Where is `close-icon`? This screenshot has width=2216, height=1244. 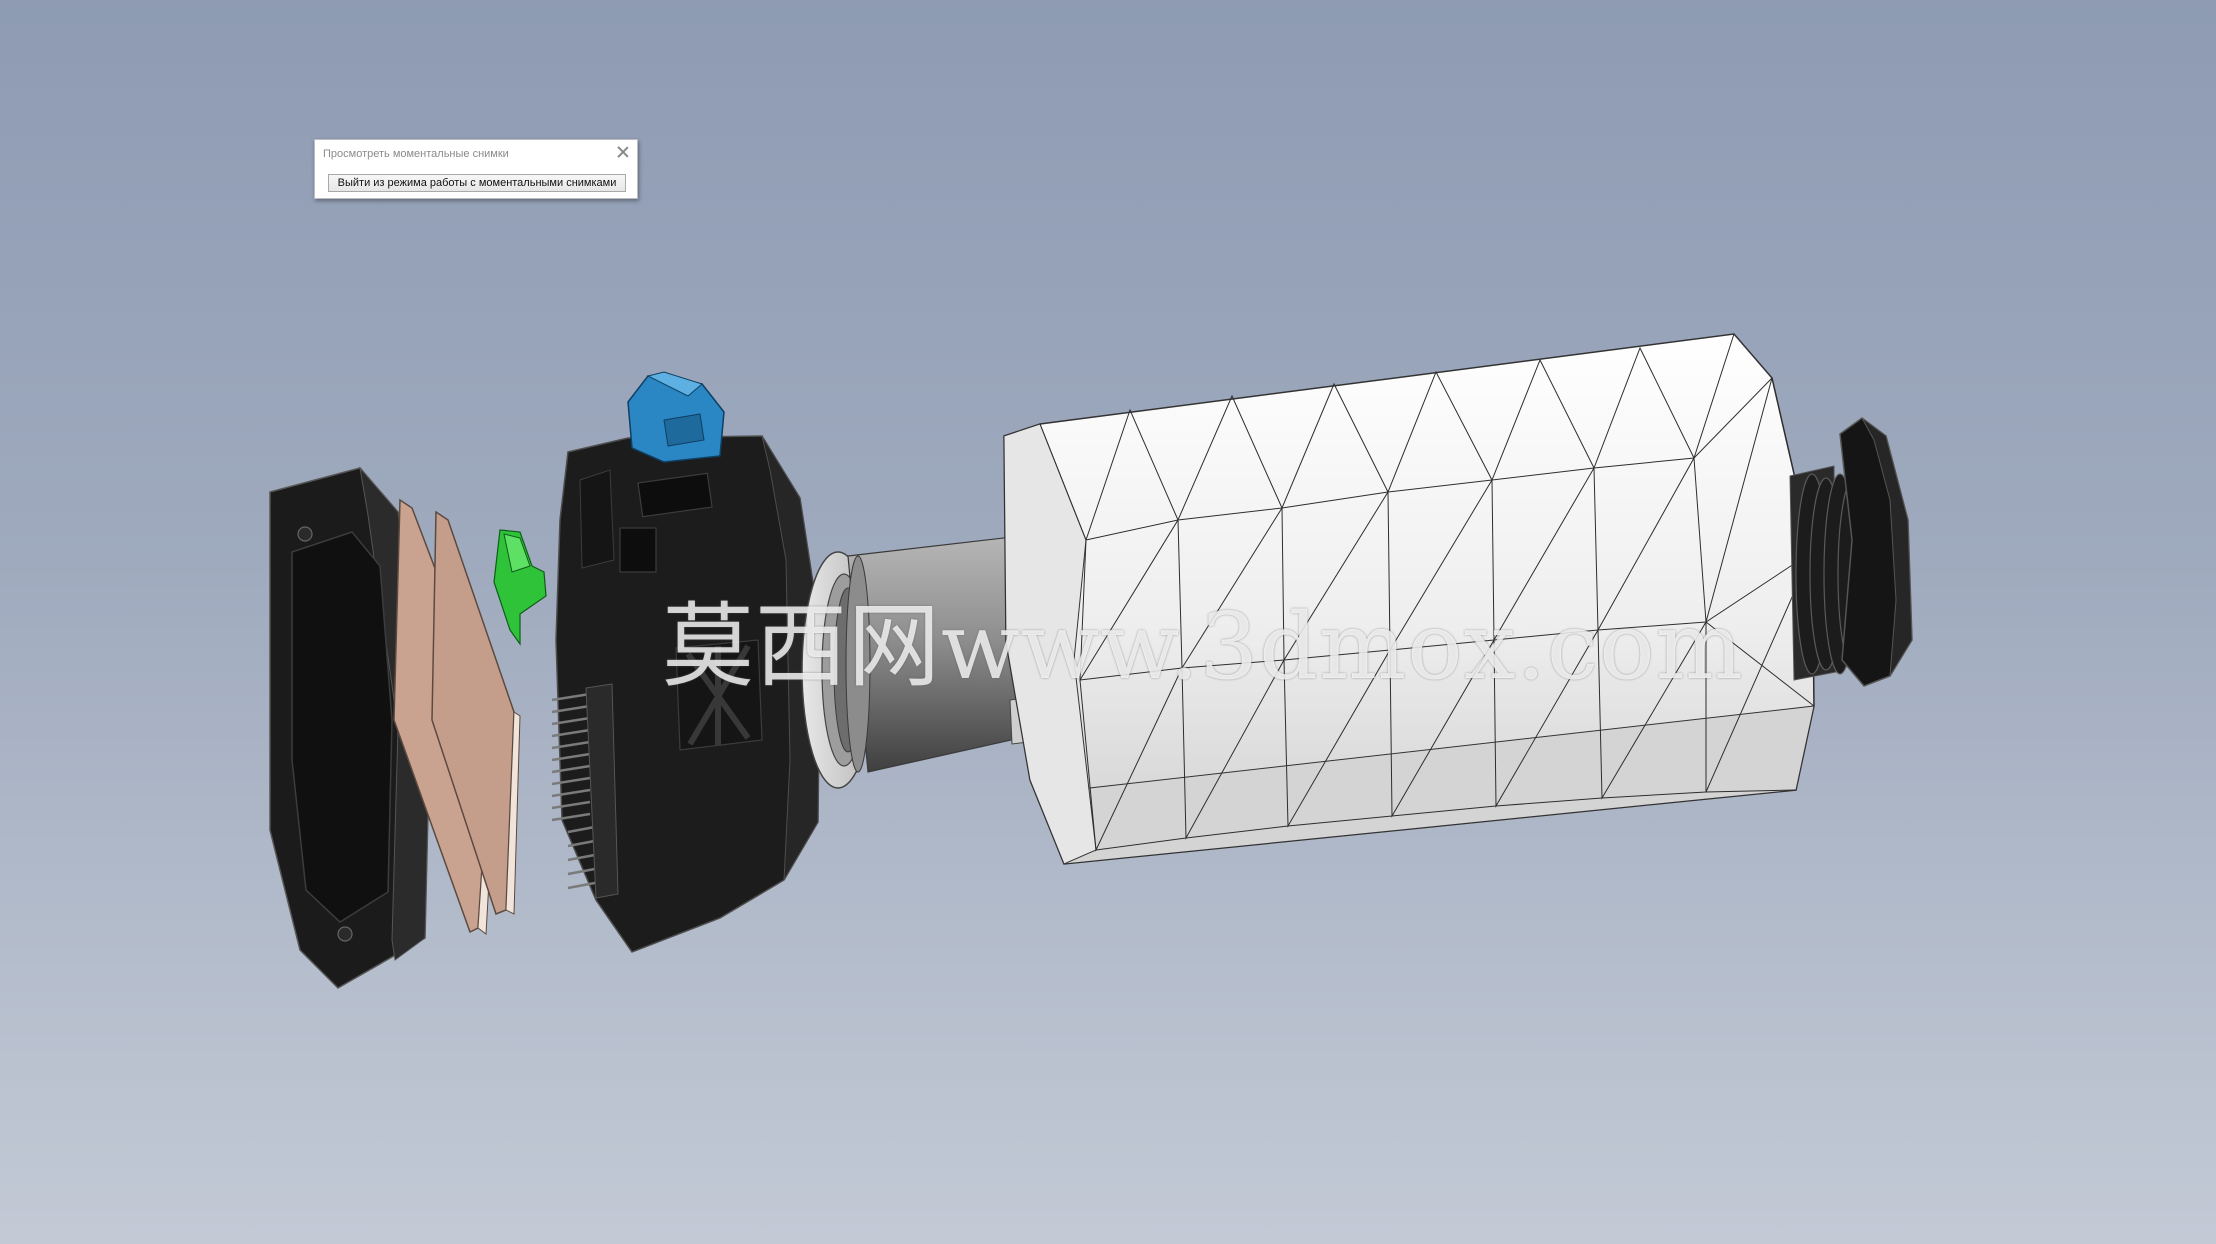
close-icon is located at coordinates (623, 152).